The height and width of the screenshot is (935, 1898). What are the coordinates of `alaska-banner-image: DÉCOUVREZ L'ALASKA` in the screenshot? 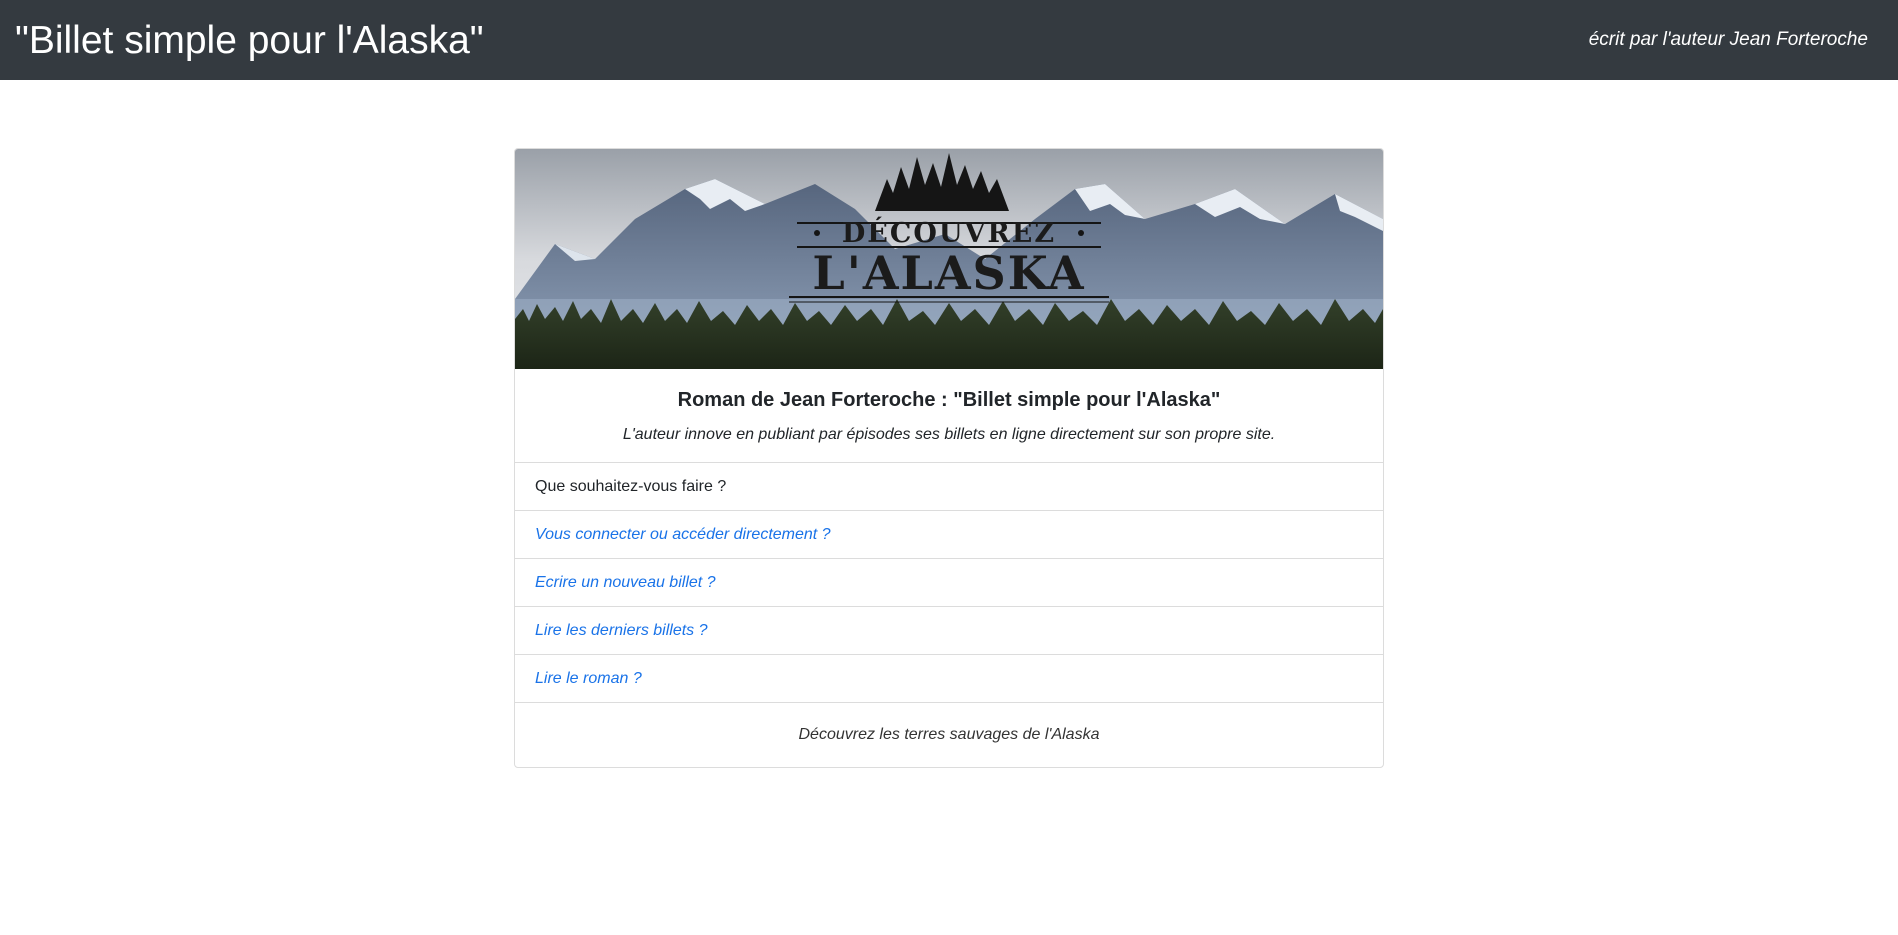 It's located at (949, 259).